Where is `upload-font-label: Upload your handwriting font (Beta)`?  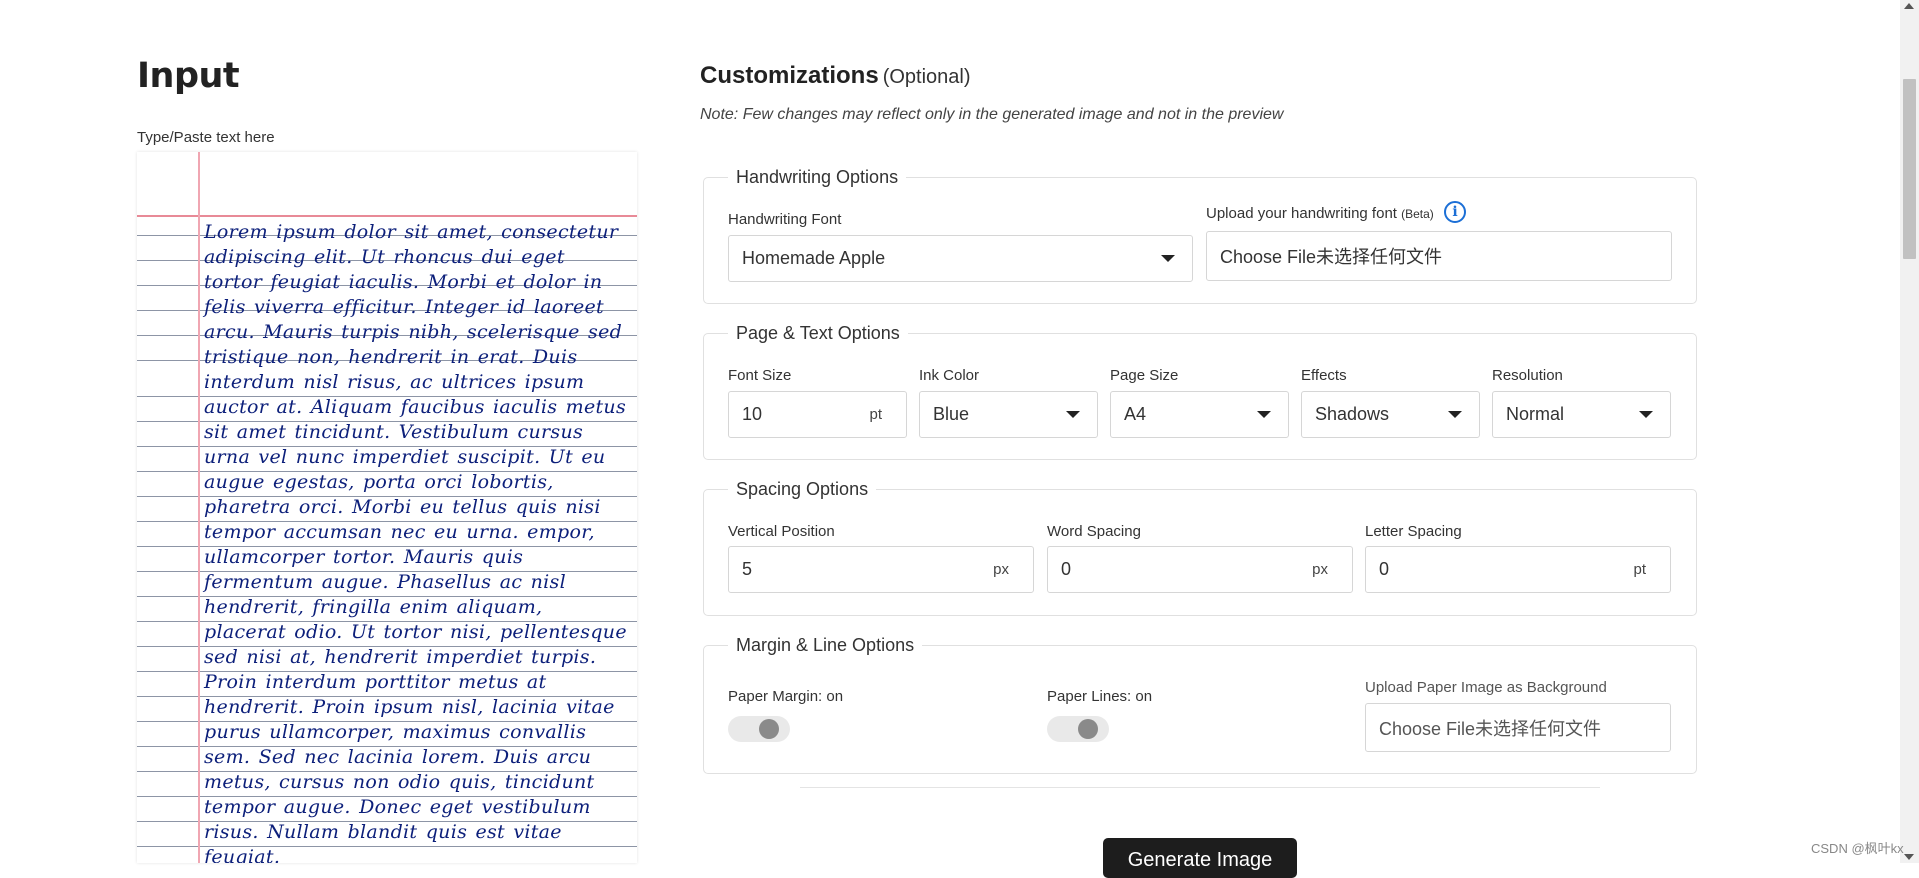
upload-font-label: Upload your handwriting font (Beta) is located at coordinates (1320, 213).